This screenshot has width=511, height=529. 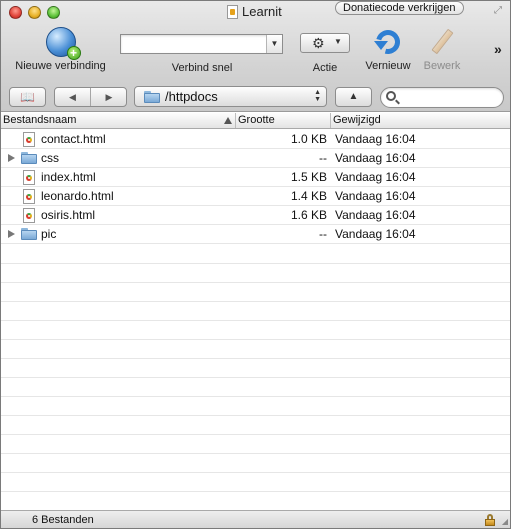 What do you see at coordinates (60, 66) in the screenshot?
I see `new-connection-label: Nieuwe verbinding` at bounding box center [60, 66].